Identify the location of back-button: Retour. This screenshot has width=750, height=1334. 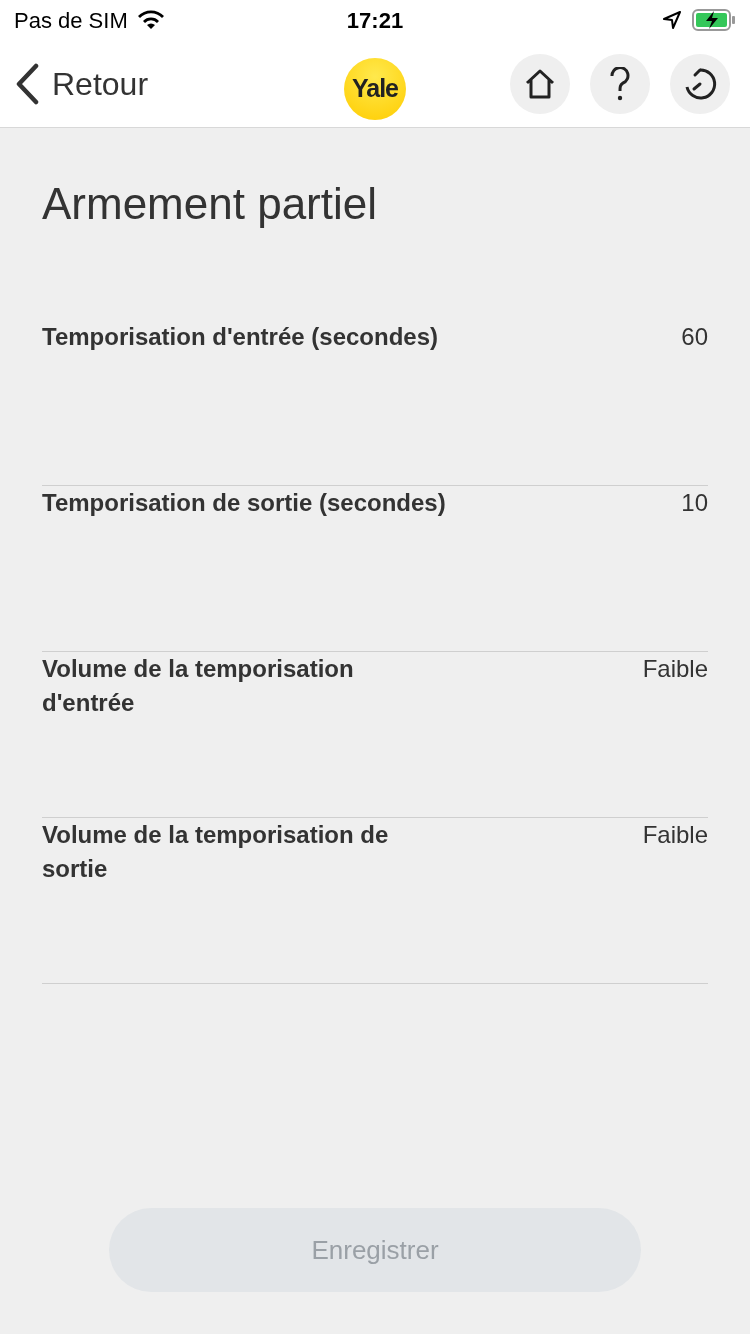
(81, 83).